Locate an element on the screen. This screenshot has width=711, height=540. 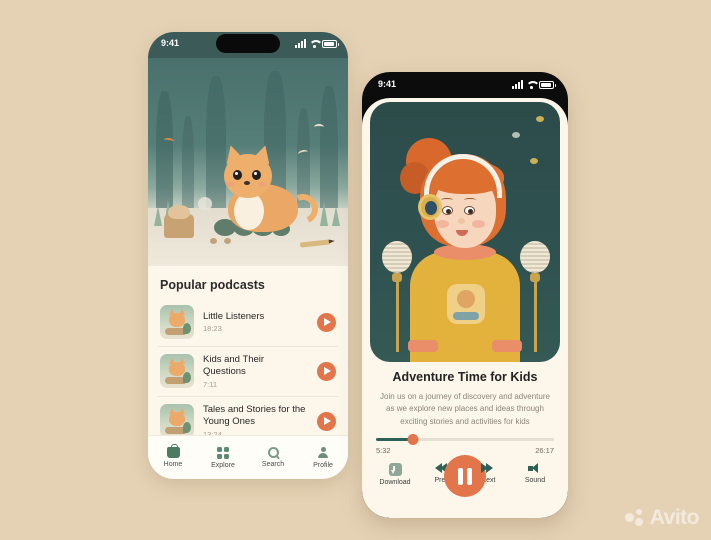
avito-label: Avito is located at coordinates (674, 517).